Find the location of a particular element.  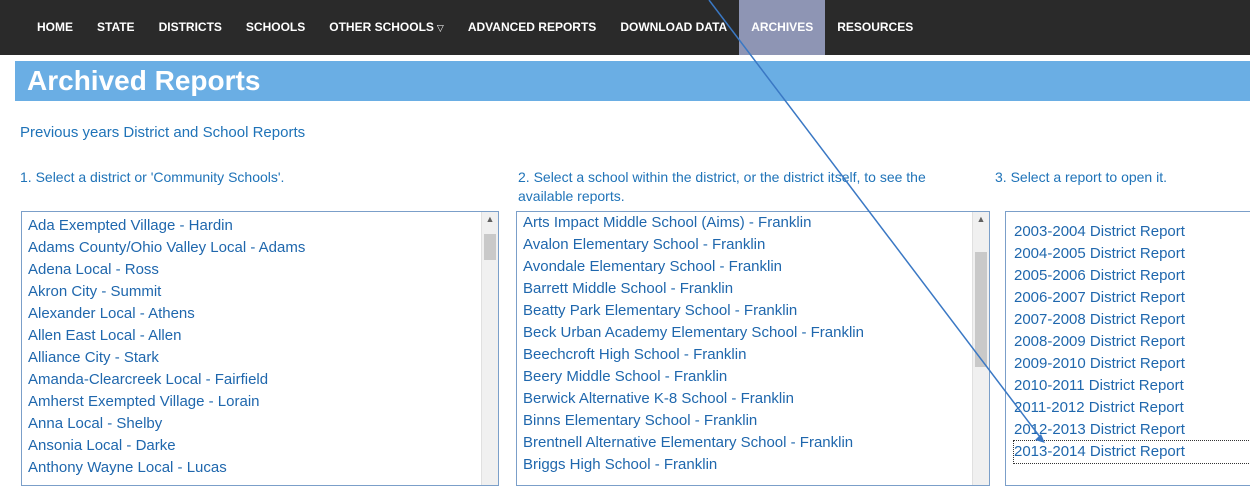

district-list-item: Alliance City - Stark is located at coordinates (263, 358).